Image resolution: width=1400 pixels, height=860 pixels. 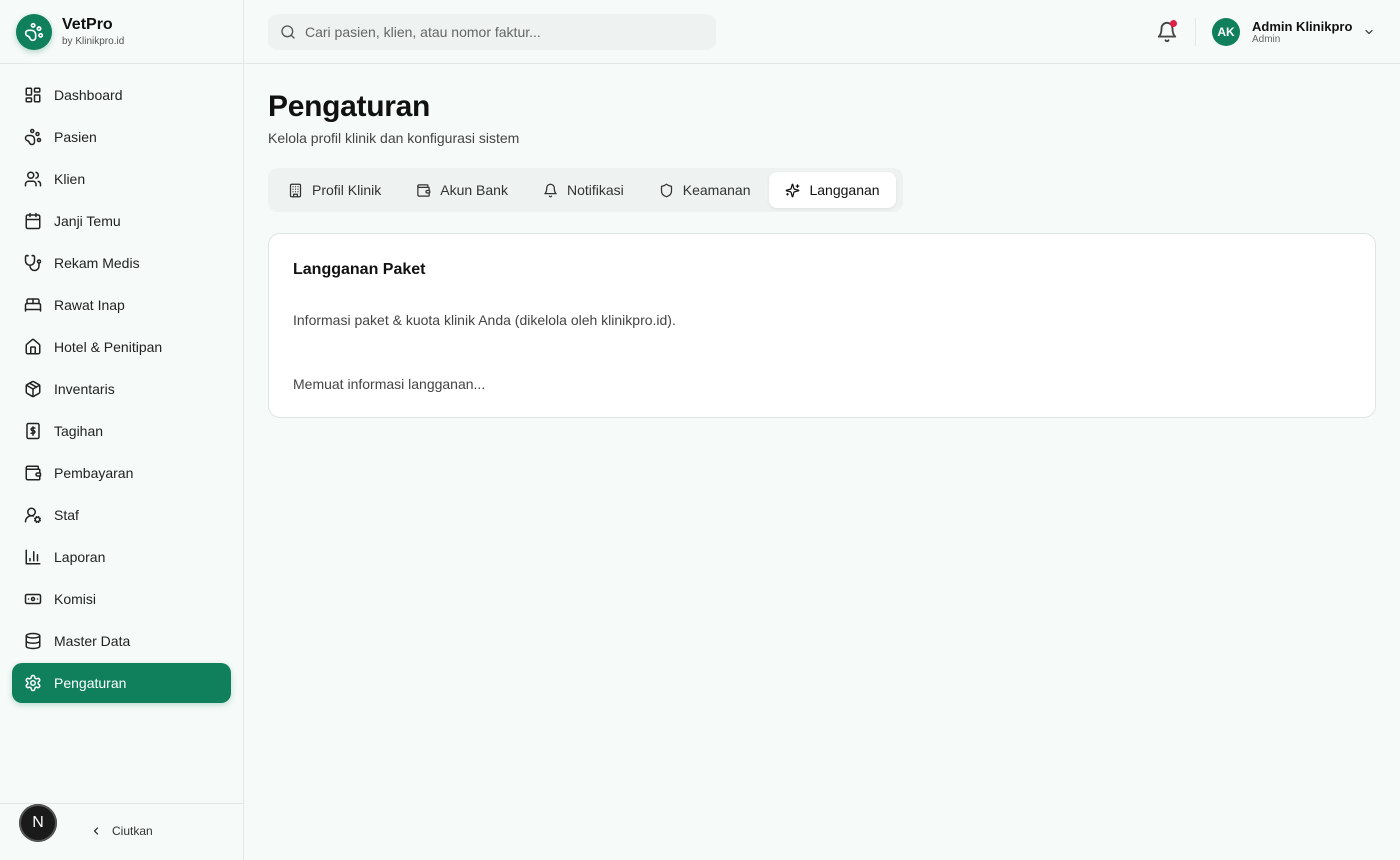 I want to click on collapse-label: Ciutkan, so click(x=132, y=831).